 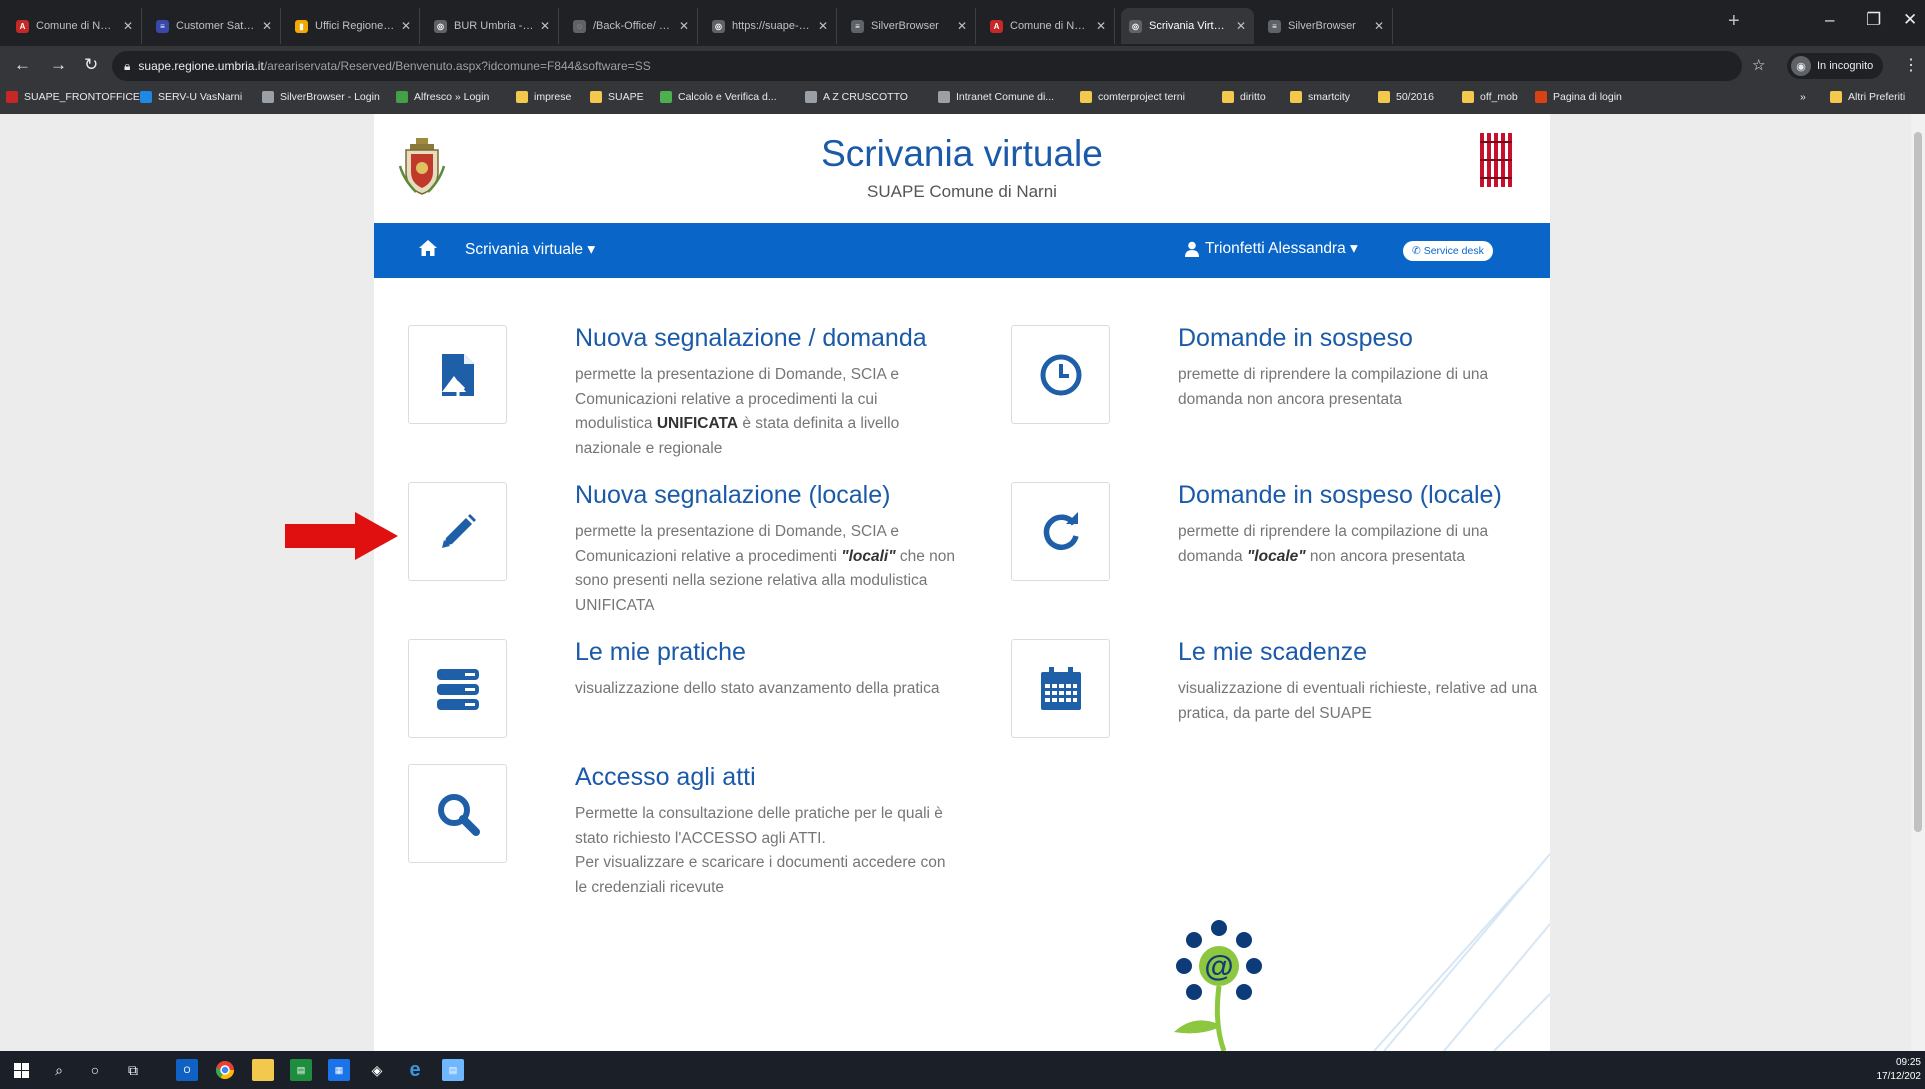 What do you see at coordinates (631, 26) in the screenshot?
I see `browser-tab: ◌ /Back-Office/ - Det ✕` at bounding box center [631, 26].